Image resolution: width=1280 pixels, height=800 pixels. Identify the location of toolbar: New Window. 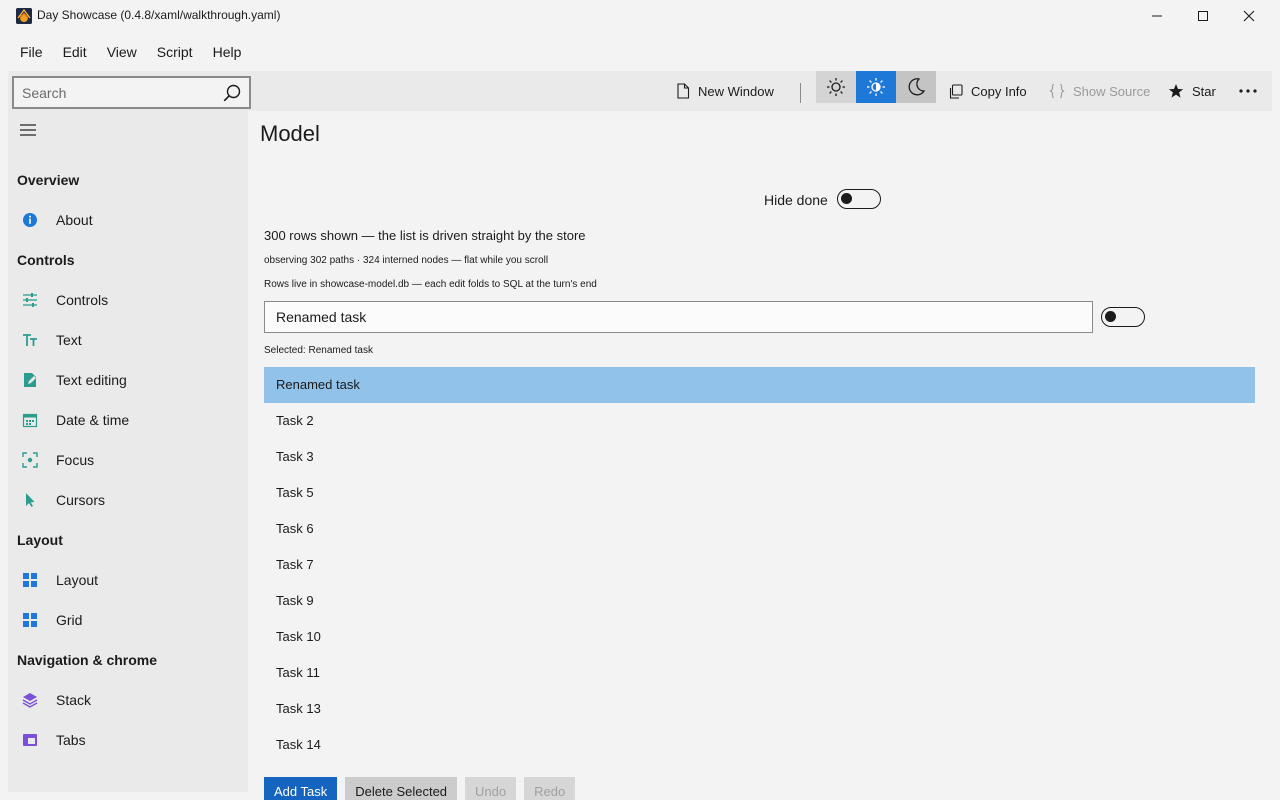
(640, 91).